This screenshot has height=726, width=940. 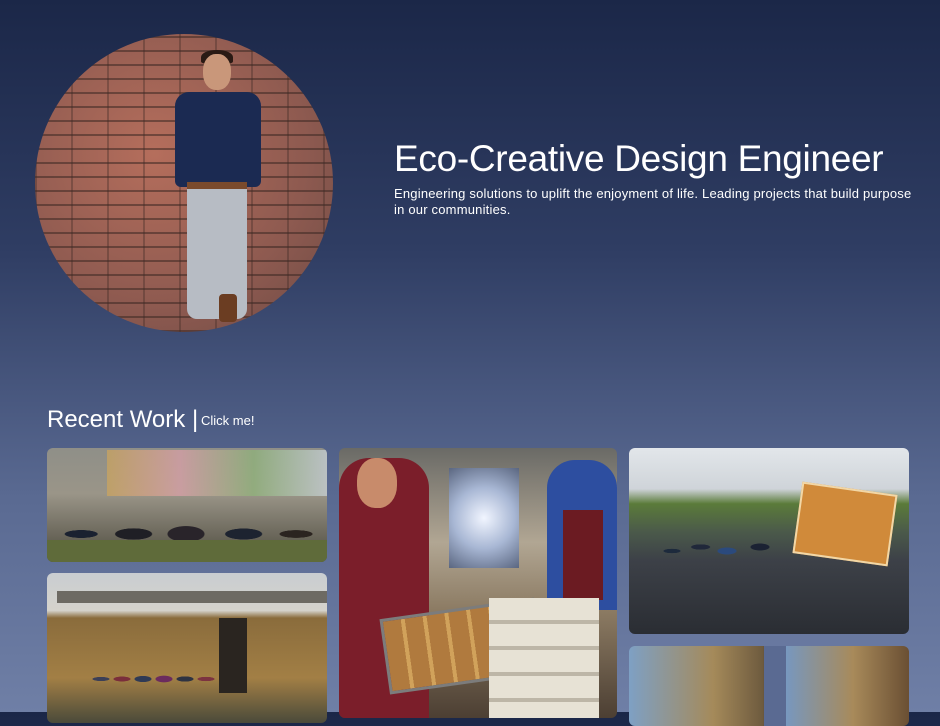 I want to click on profile-photo, so click(x=184, y=183).